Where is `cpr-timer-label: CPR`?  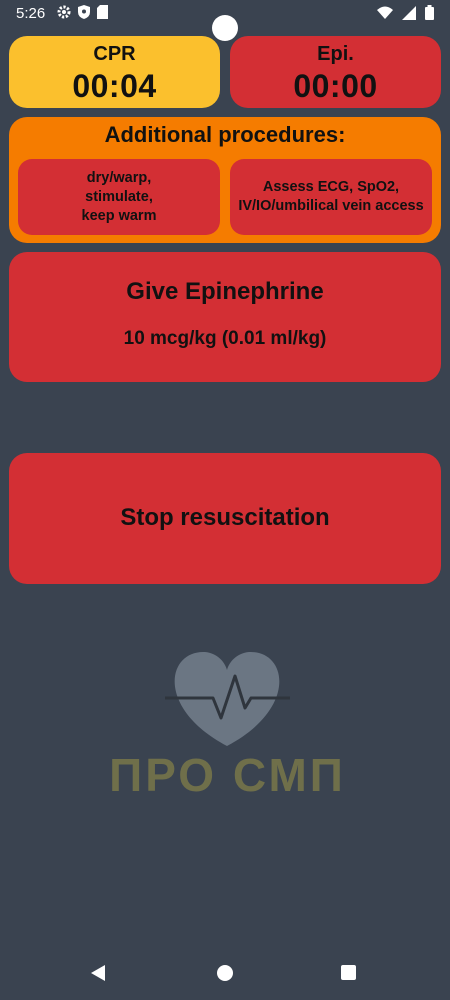
cpr-timer-label: CPR is located at coordinates (114, 54).